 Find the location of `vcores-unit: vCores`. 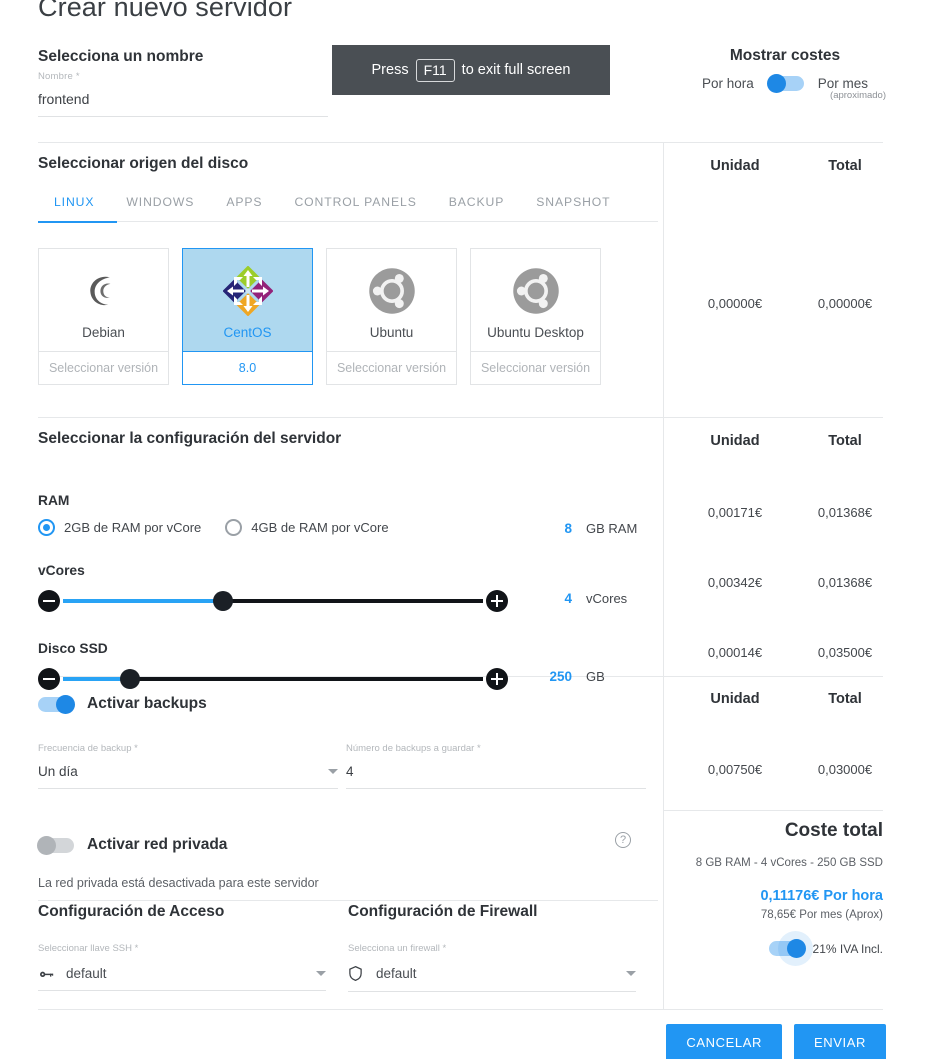

vcores-unit: vCores is located at coordinates (607, 598).